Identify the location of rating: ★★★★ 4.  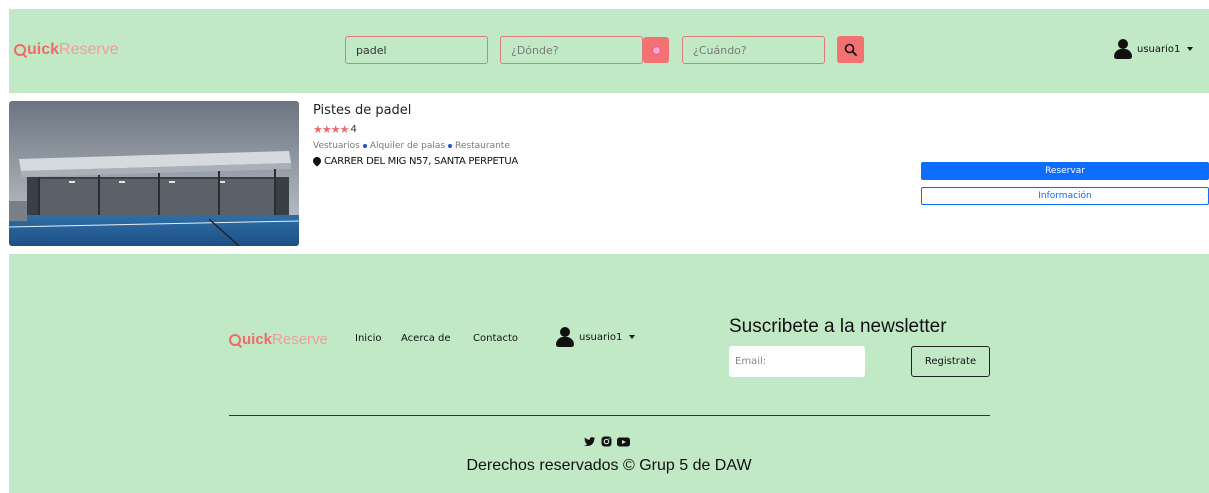
(335, 129).